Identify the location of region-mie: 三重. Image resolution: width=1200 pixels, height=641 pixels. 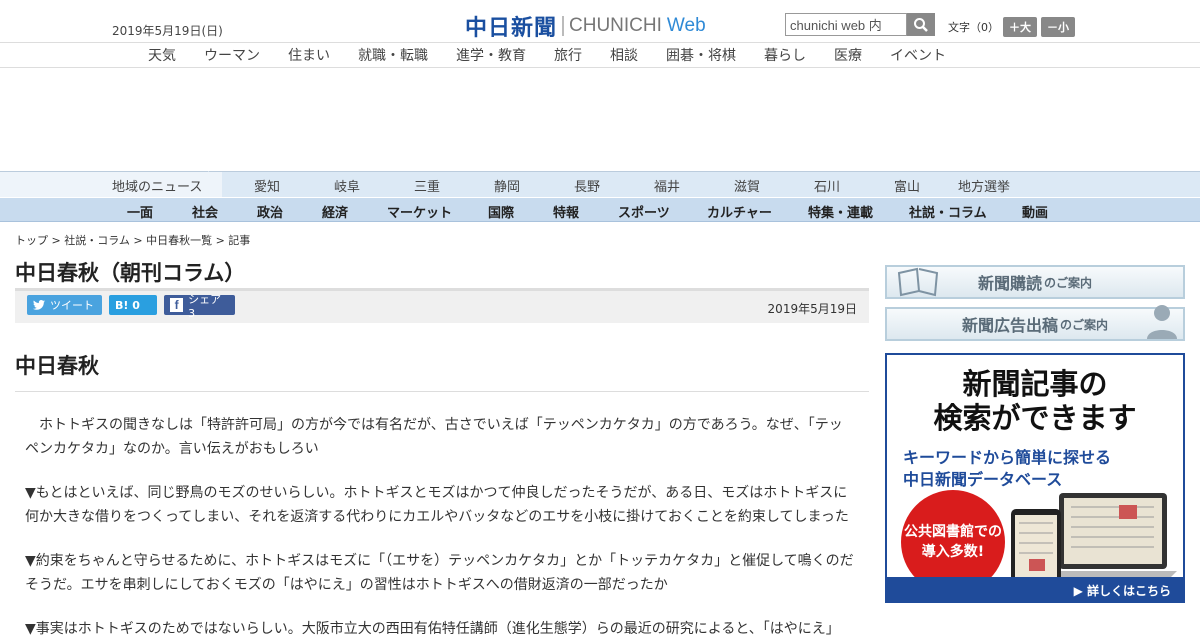
(427, 185).